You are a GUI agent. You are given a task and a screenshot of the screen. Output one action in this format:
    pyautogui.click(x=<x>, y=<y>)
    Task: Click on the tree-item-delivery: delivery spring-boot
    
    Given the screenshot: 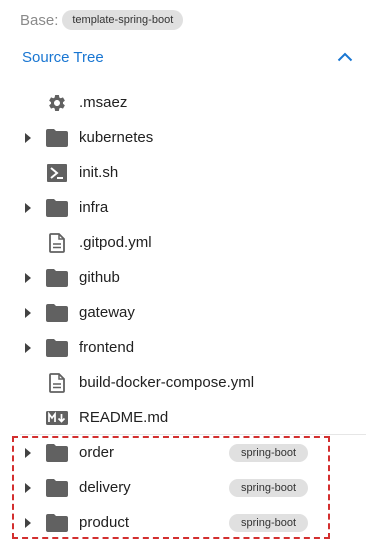 What is the action you would take?
    pyautogui.click(x=183, y=487)
    